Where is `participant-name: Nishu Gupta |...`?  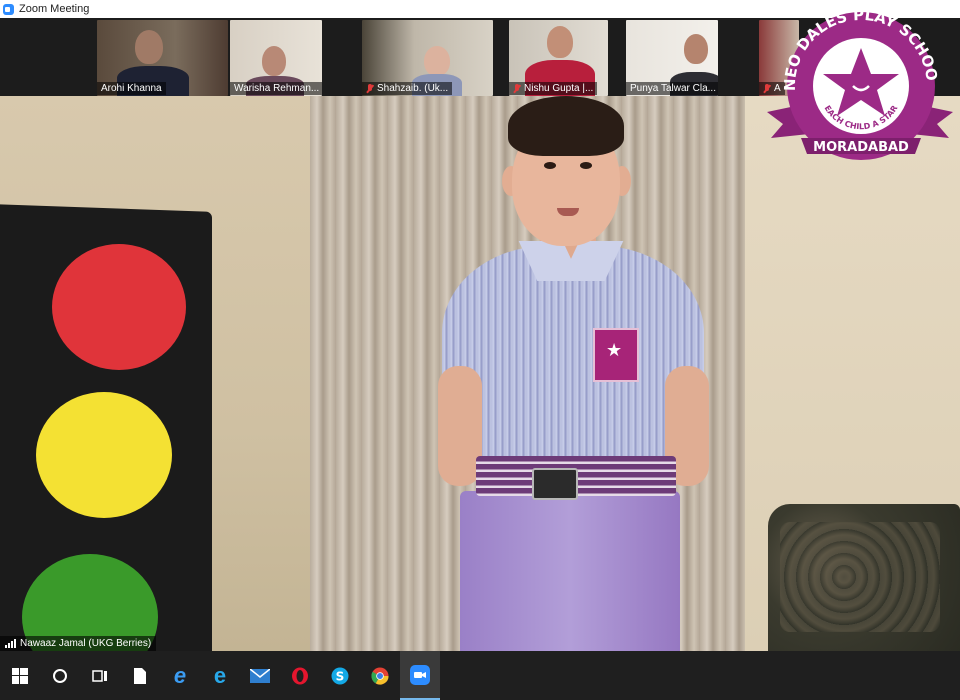
participant-name: Nishu Gupta |... is located at coordinates (553, 88).